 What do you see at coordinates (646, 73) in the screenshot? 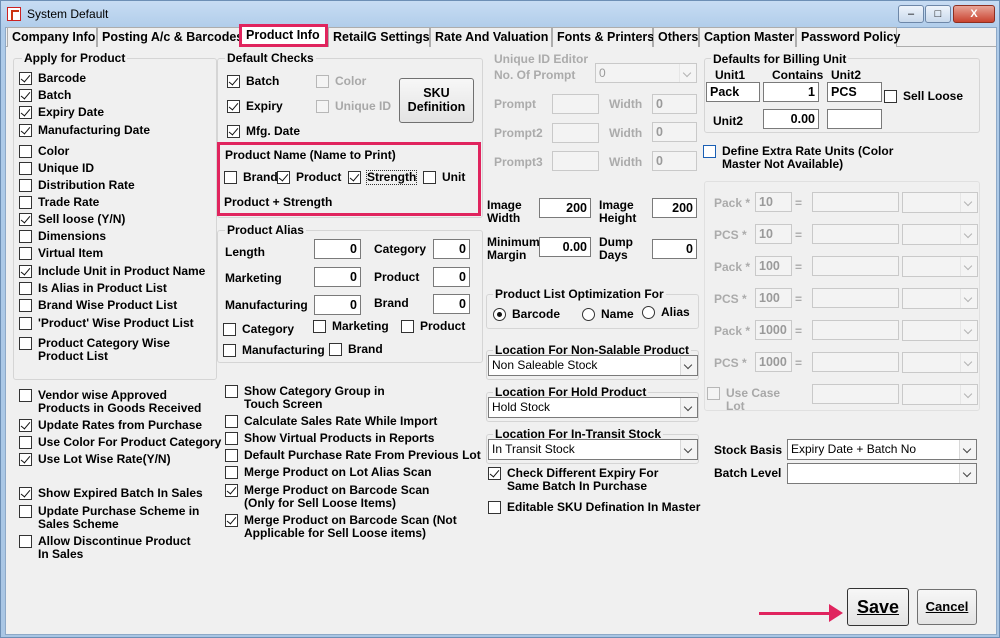
I see `no-of-prompt-select: 0` at bounding box center [646, 73].